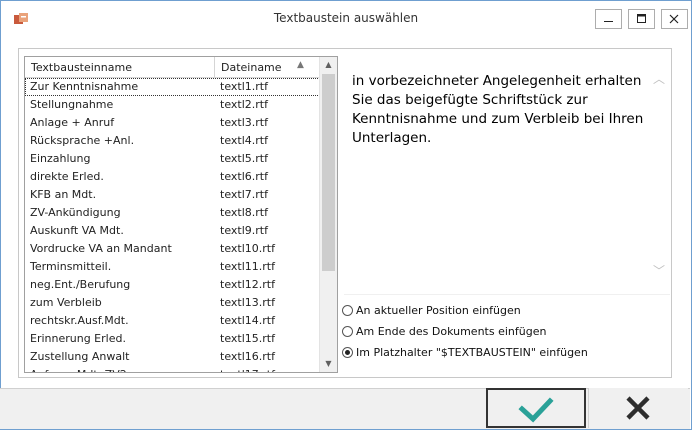 This screenshot has height=432, width=692. Describe the element at coordinates (84, 86) in the screenshot. I see `item-name: Zur Kenntnisnahme` at that location.